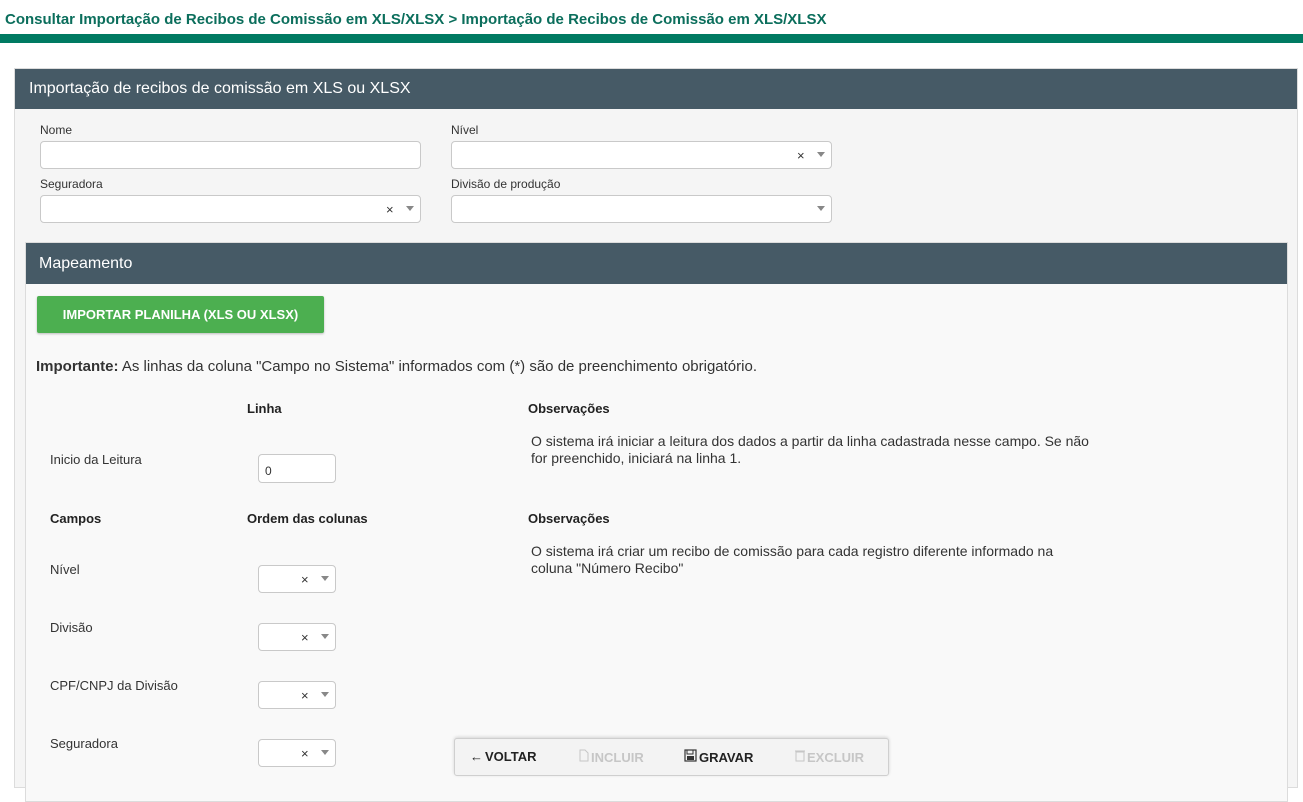 The width and height of the screenshot is (1303, 802). Describe the element at coordinates (114, 685) in the screenshot. I see `field-label-cpf-cnpj: CPF/CNPJ da Divisão` at that location.